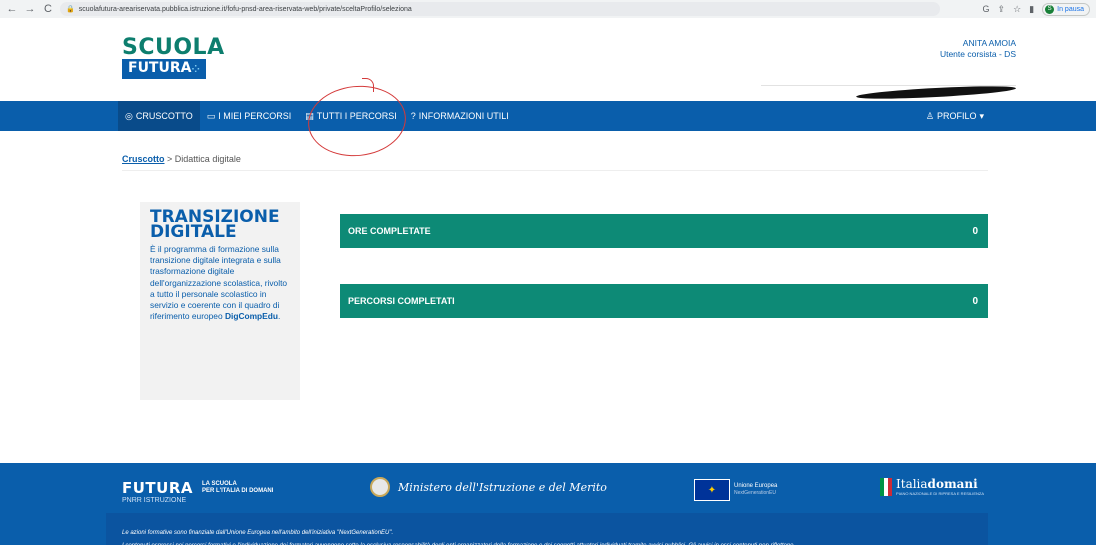 Image resolution: width=1096 pixels, height=553 pixels. Describe the element at coordinates (389, 231) in the screenshot. I see `stat-label: ORE COMPLETATE` at that location.